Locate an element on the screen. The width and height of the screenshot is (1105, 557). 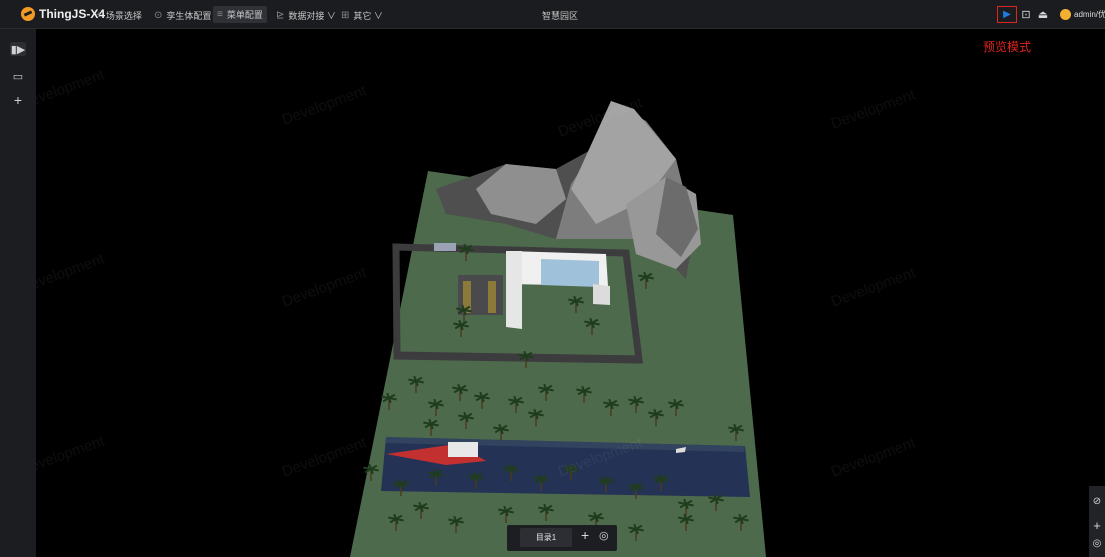
compass-icon: ⊘ is located at coordinates (1097, 501).